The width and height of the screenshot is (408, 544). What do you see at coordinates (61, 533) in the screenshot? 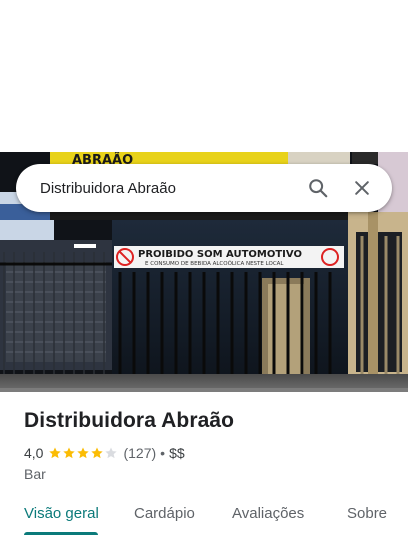
I see `active-tab-indicator` at bounding box center [61, 533].